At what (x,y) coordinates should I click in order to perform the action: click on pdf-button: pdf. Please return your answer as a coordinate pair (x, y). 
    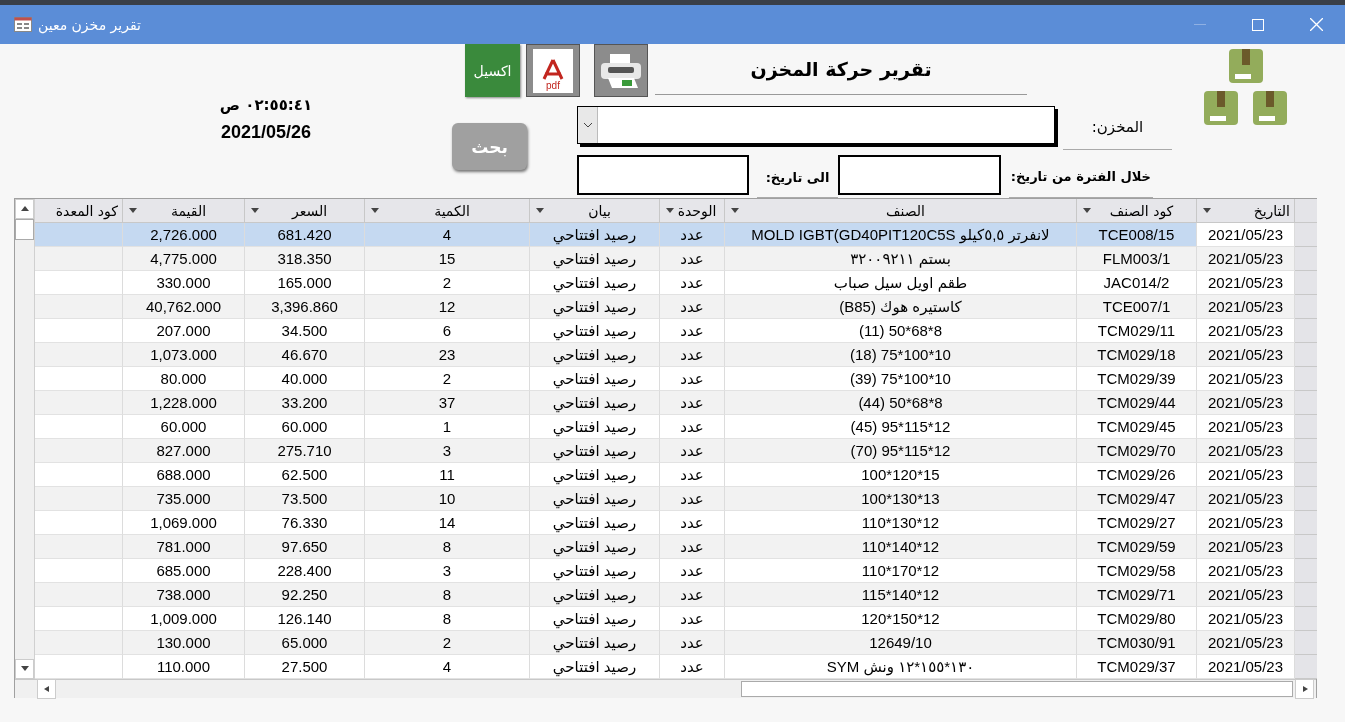
    Looking at the image, I should click on (553, 70).